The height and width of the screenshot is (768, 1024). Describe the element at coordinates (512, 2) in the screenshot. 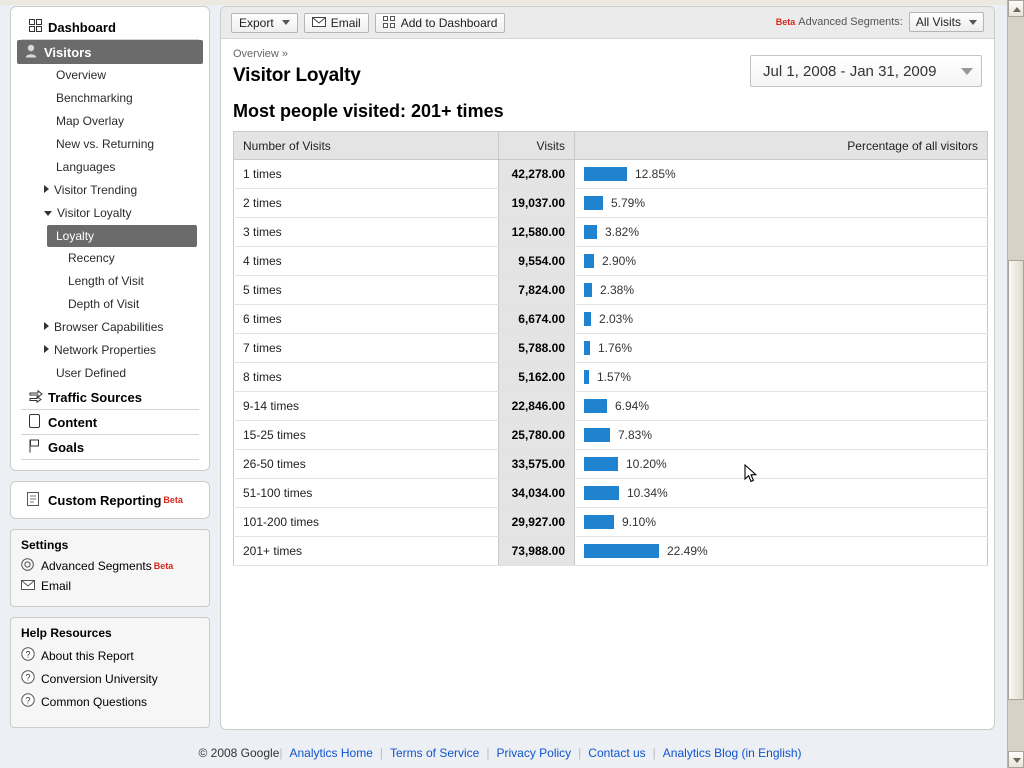

I see `window-top-edge` at that location.